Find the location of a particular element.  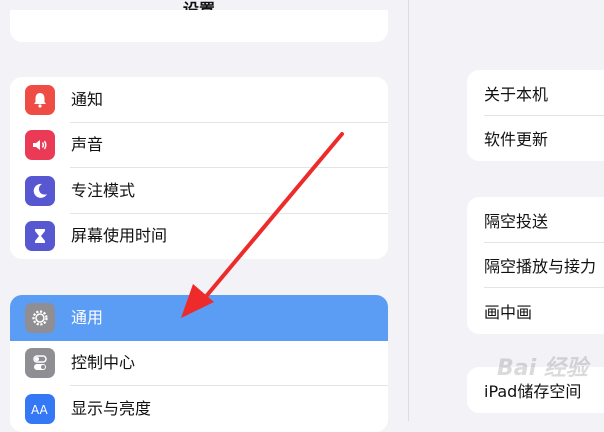

arrow-shaft is located at coordinates (272, 217).